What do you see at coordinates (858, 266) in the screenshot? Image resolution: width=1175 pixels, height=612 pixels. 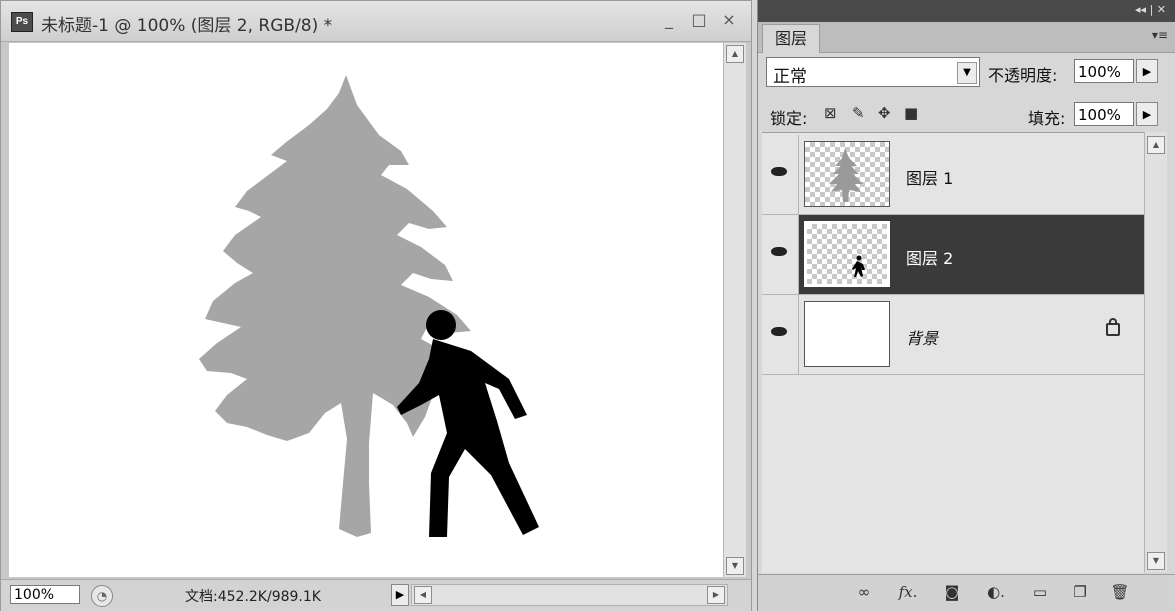 I see `figure-thumbnail-icon` at bounding box center [858, 266].